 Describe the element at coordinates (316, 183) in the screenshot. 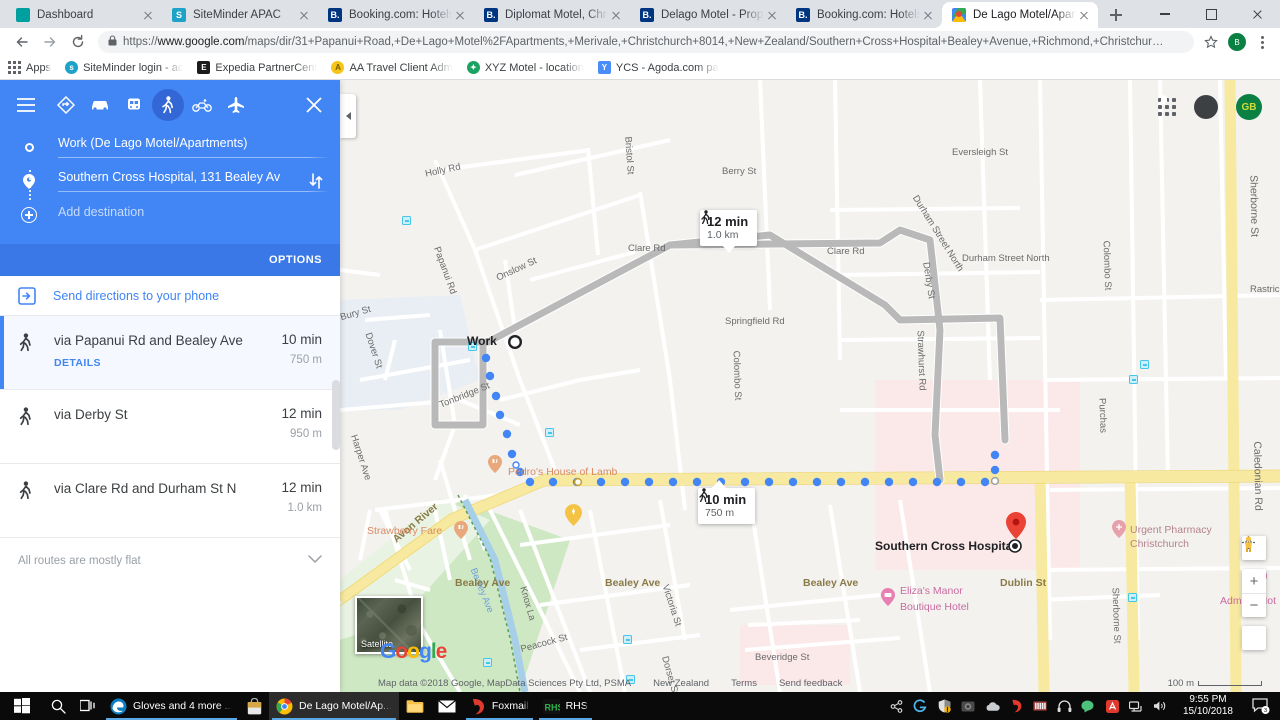

I see `swap-waypoints-button` at that location.